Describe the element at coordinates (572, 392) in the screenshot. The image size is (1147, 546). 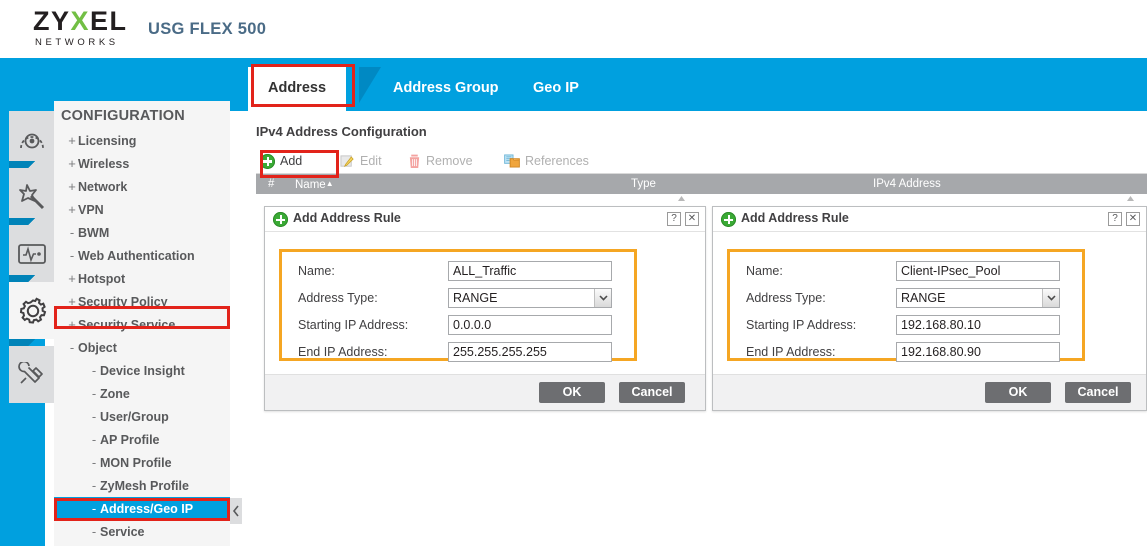
I see `dialog-1-ok-button: OK` at that location.